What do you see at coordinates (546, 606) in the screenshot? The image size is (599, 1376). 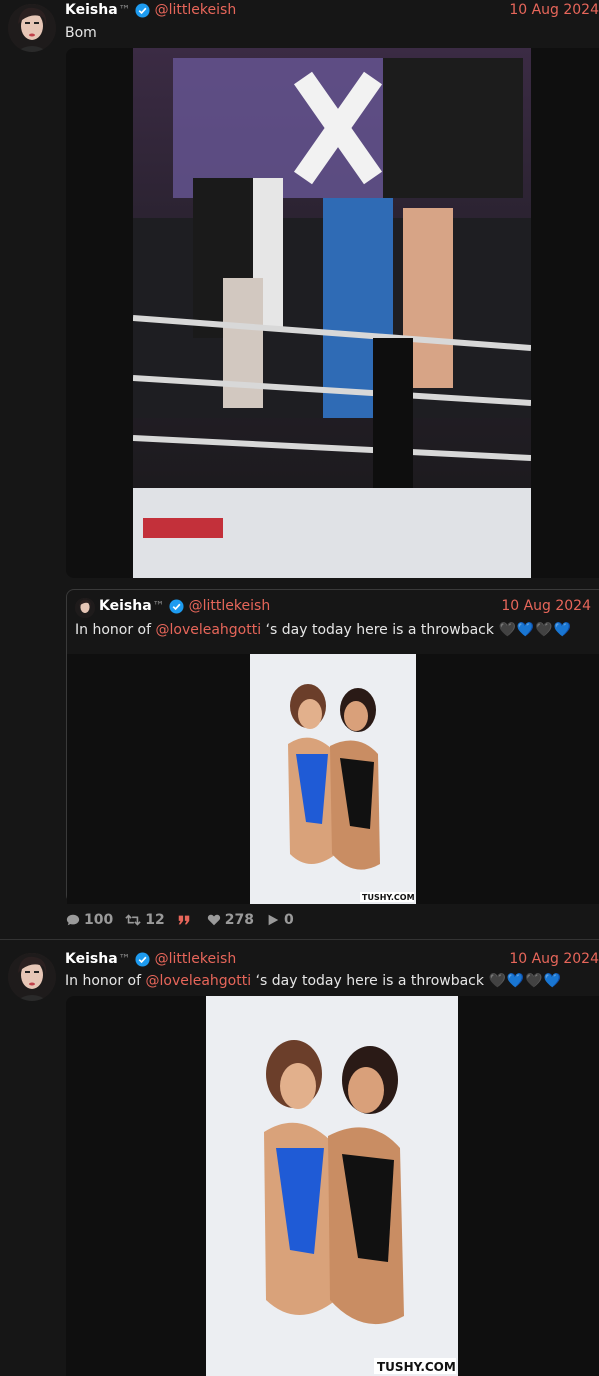 I see `quoted-date: 10 Aug 2024` at bounding box center [546, 606].